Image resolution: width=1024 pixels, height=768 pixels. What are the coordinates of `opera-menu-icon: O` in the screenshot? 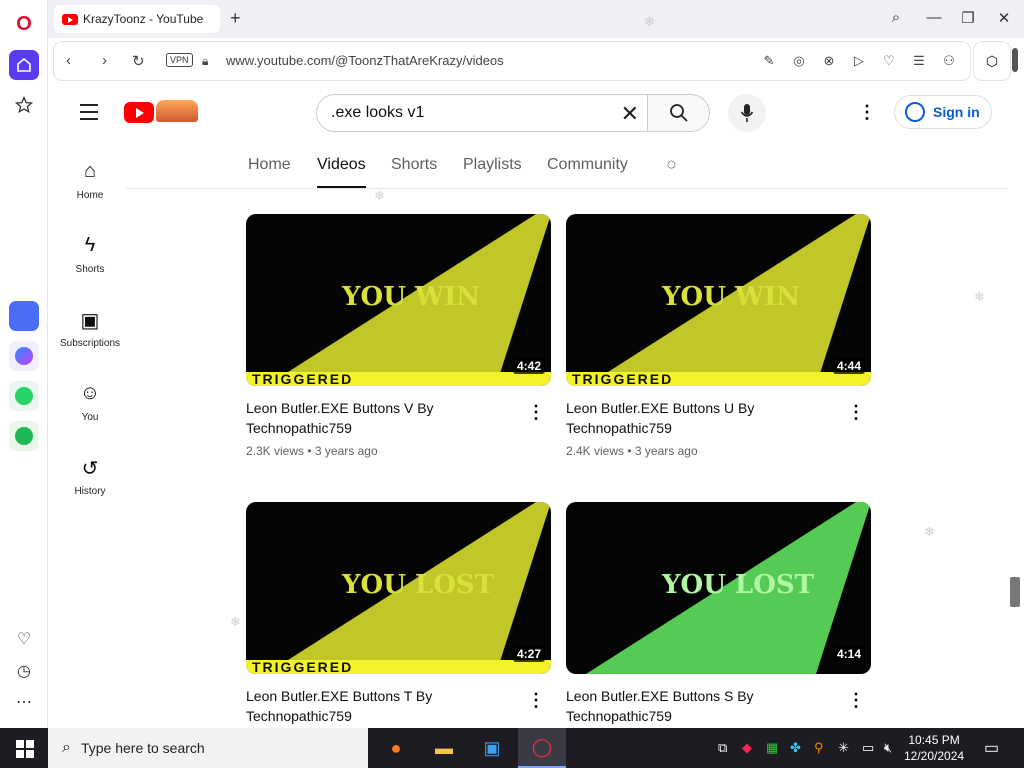 It's located at (24, 24).